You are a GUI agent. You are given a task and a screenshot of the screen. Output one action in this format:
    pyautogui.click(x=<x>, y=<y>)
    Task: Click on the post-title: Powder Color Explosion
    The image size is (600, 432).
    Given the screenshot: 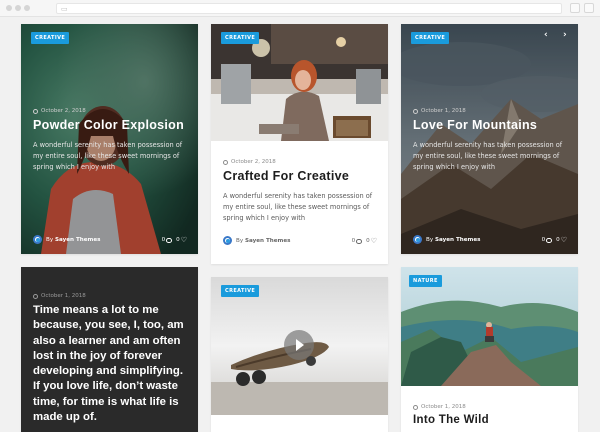 What is the action you would take?
    pyautogui.click(x=110, y=125)
    